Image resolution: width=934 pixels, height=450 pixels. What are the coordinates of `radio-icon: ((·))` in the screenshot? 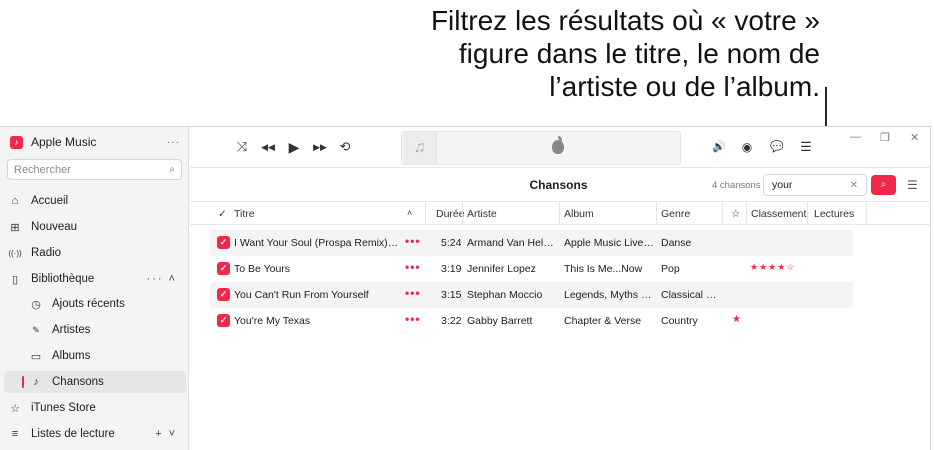 It's located at (15, 253).